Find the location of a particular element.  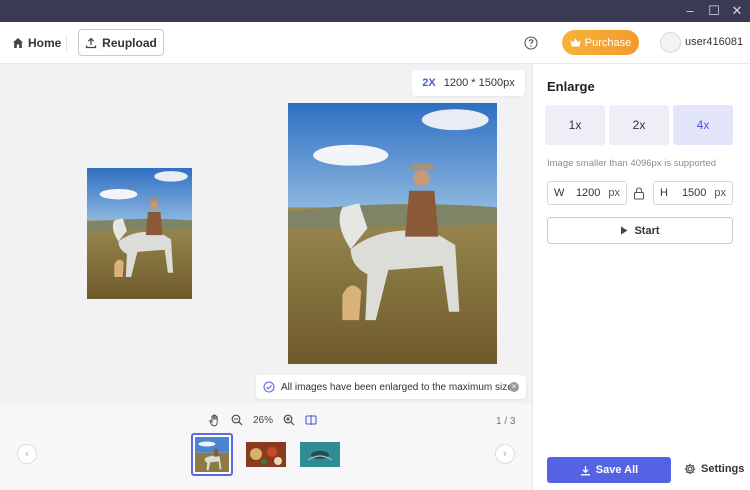

upload-icon is located at coordinates (91, 42).